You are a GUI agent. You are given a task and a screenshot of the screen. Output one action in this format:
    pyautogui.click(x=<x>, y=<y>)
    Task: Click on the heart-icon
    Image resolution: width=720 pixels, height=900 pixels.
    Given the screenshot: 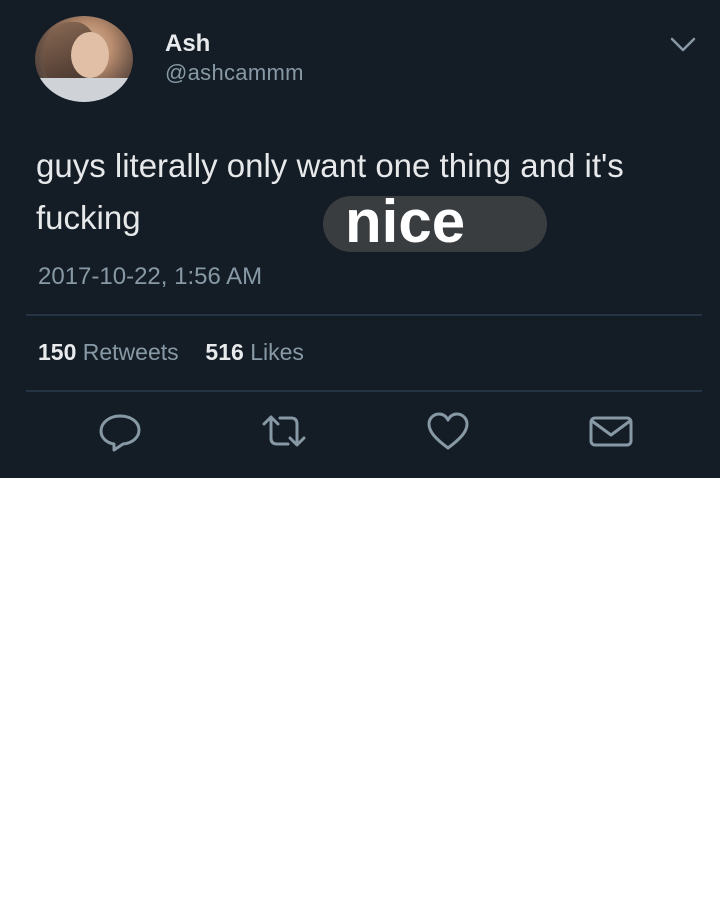 What is the action you would take?
    pyautogui.click(x=448, y=431)
    